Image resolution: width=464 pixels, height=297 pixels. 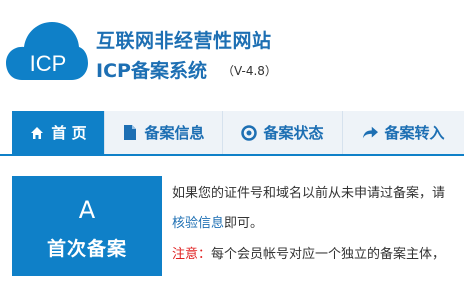 I want to click on option-label: 首次备案, so click(x=86, y=249).